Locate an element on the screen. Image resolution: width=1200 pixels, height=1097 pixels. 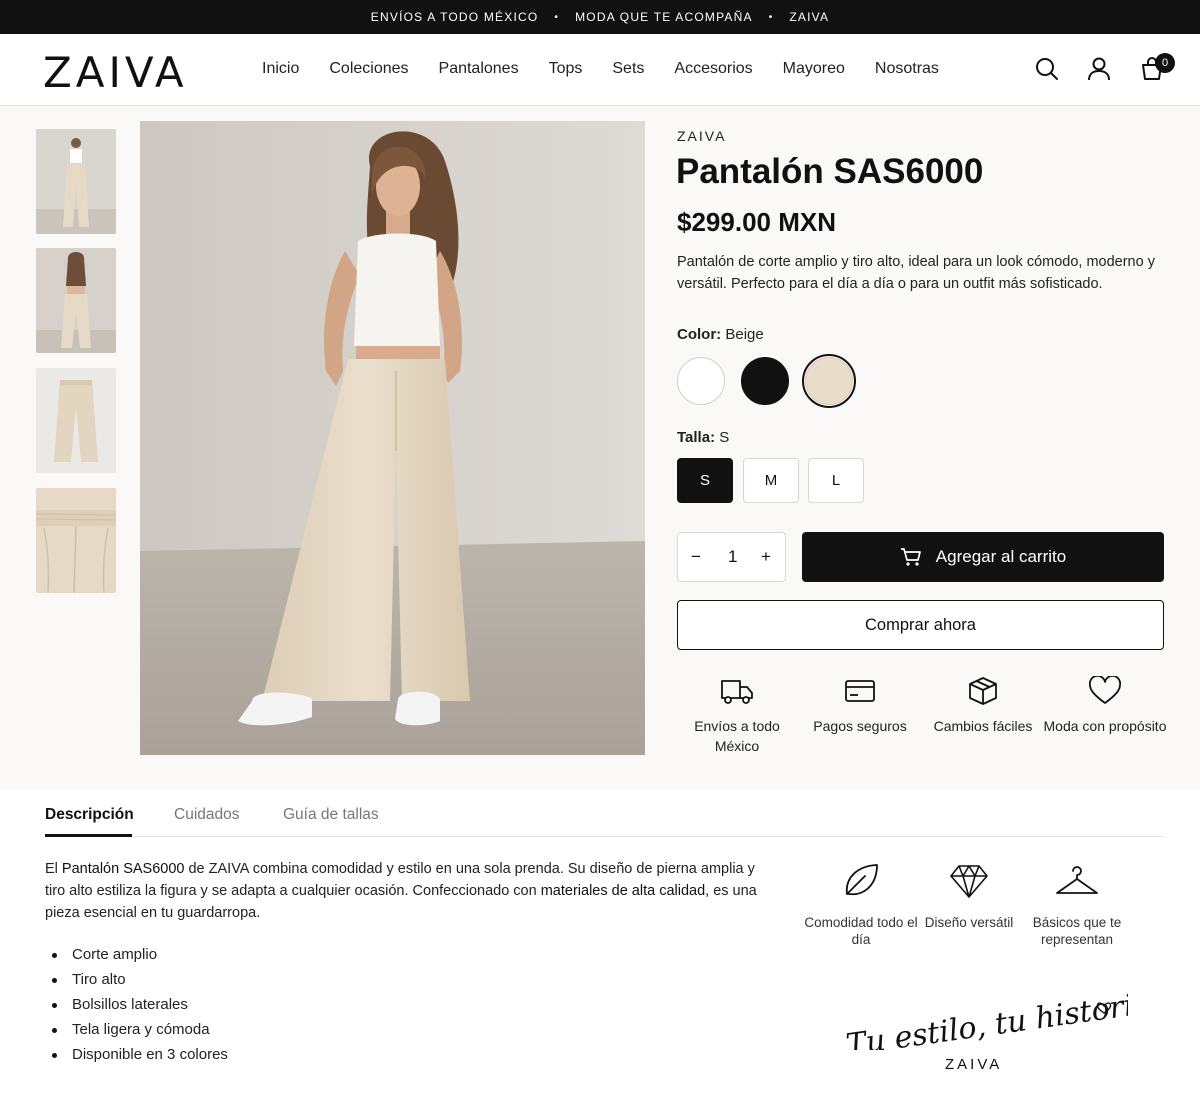
feature-purpose: Moda con propósito is located at coordinates (1105, 706).